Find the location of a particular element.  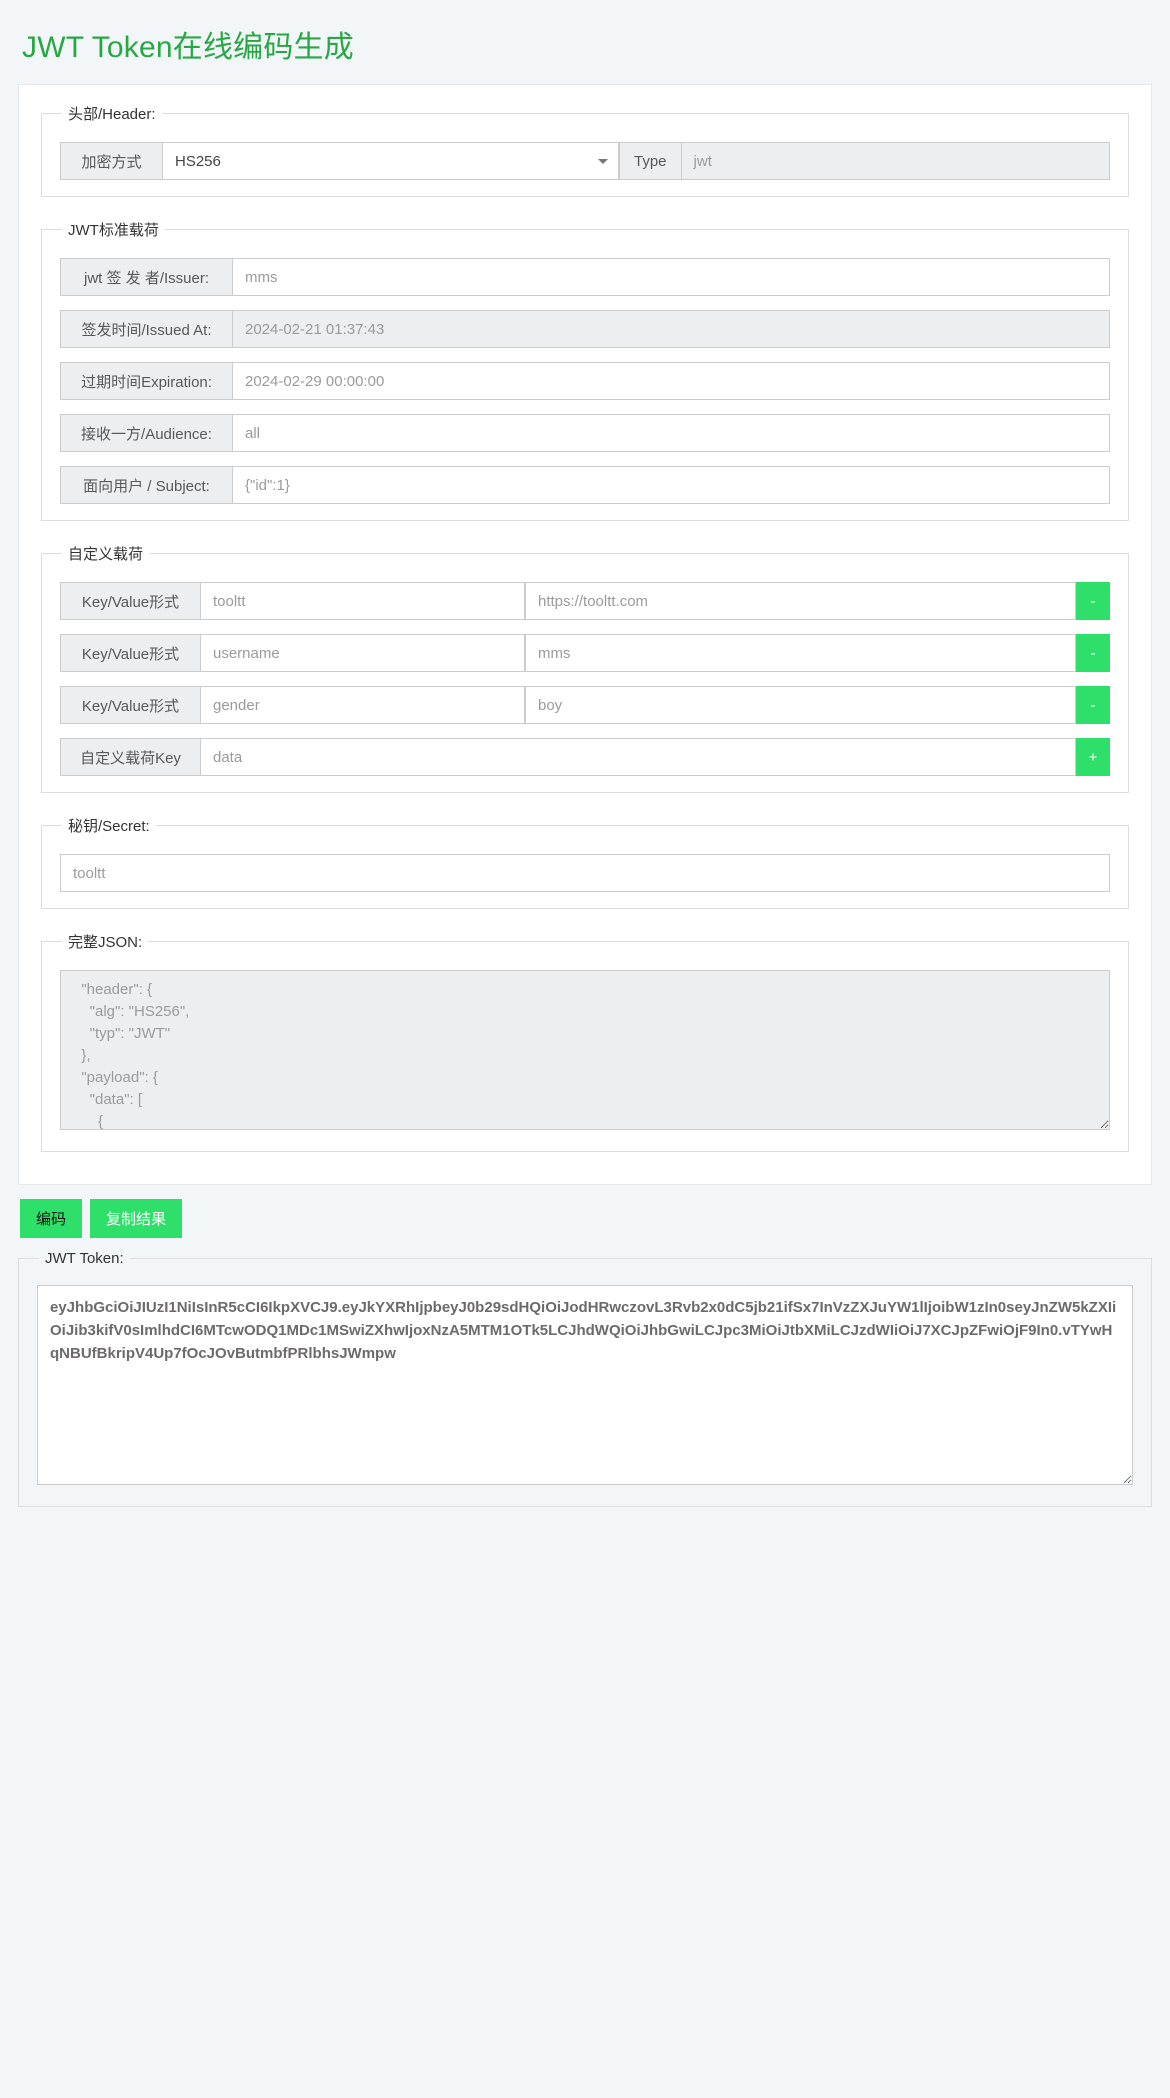

audience-label: 接收一方/Audience: is located at coordinates (146, 433).